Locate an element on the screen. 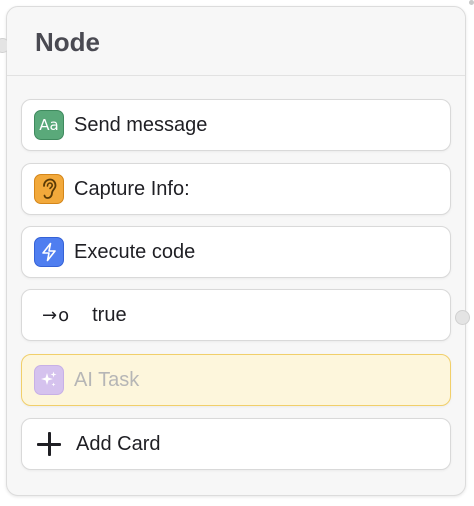 This screenshot has width=474, height=506. plus-icon is located at coordinates (49, 444).